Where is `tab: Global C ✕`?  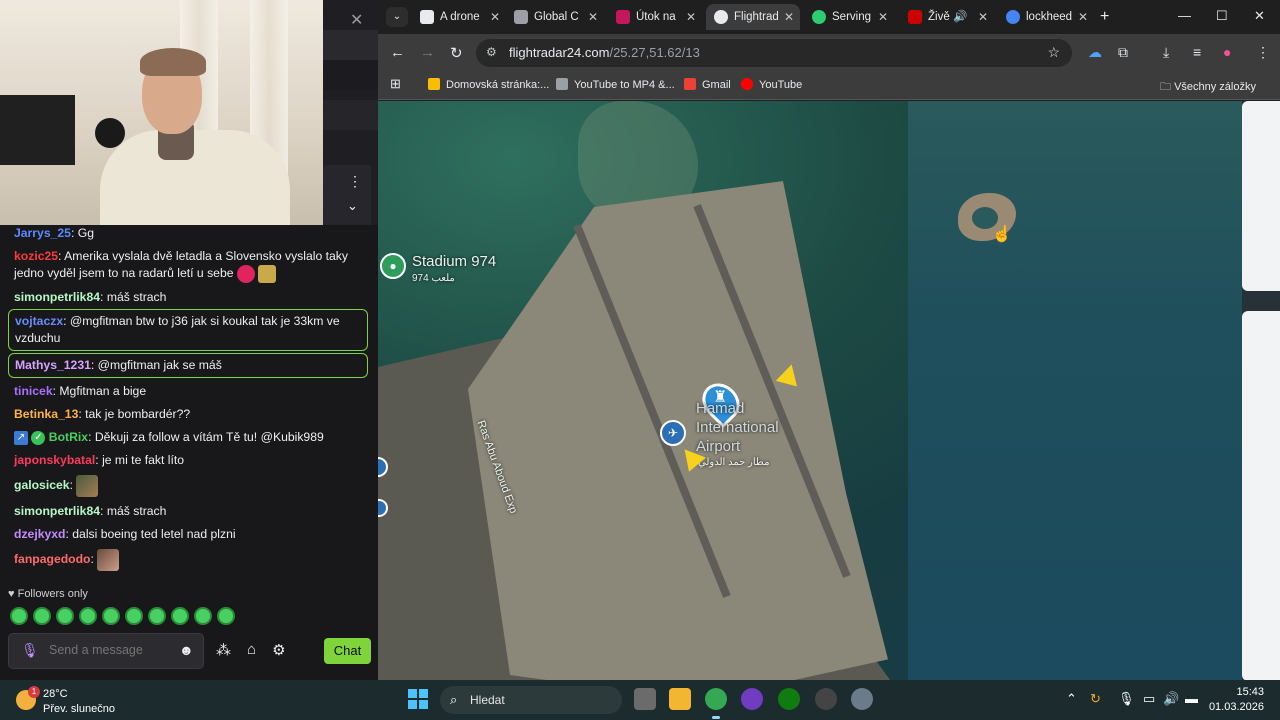 tab: Global C ✕ is located at coordinates (556, 17).